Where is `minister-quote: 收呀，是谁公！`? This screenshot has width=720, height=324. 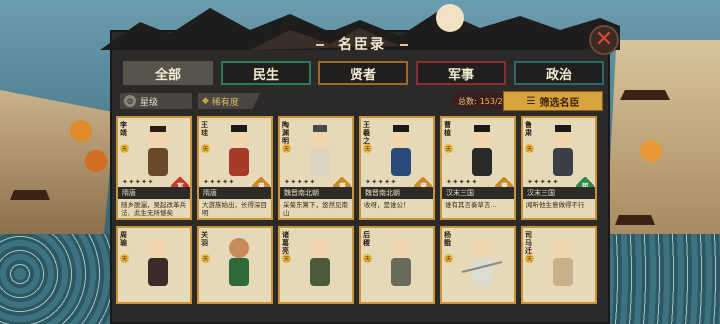
minister-quote: 收呀，是谁公！ is located at coordinates (387, 205).